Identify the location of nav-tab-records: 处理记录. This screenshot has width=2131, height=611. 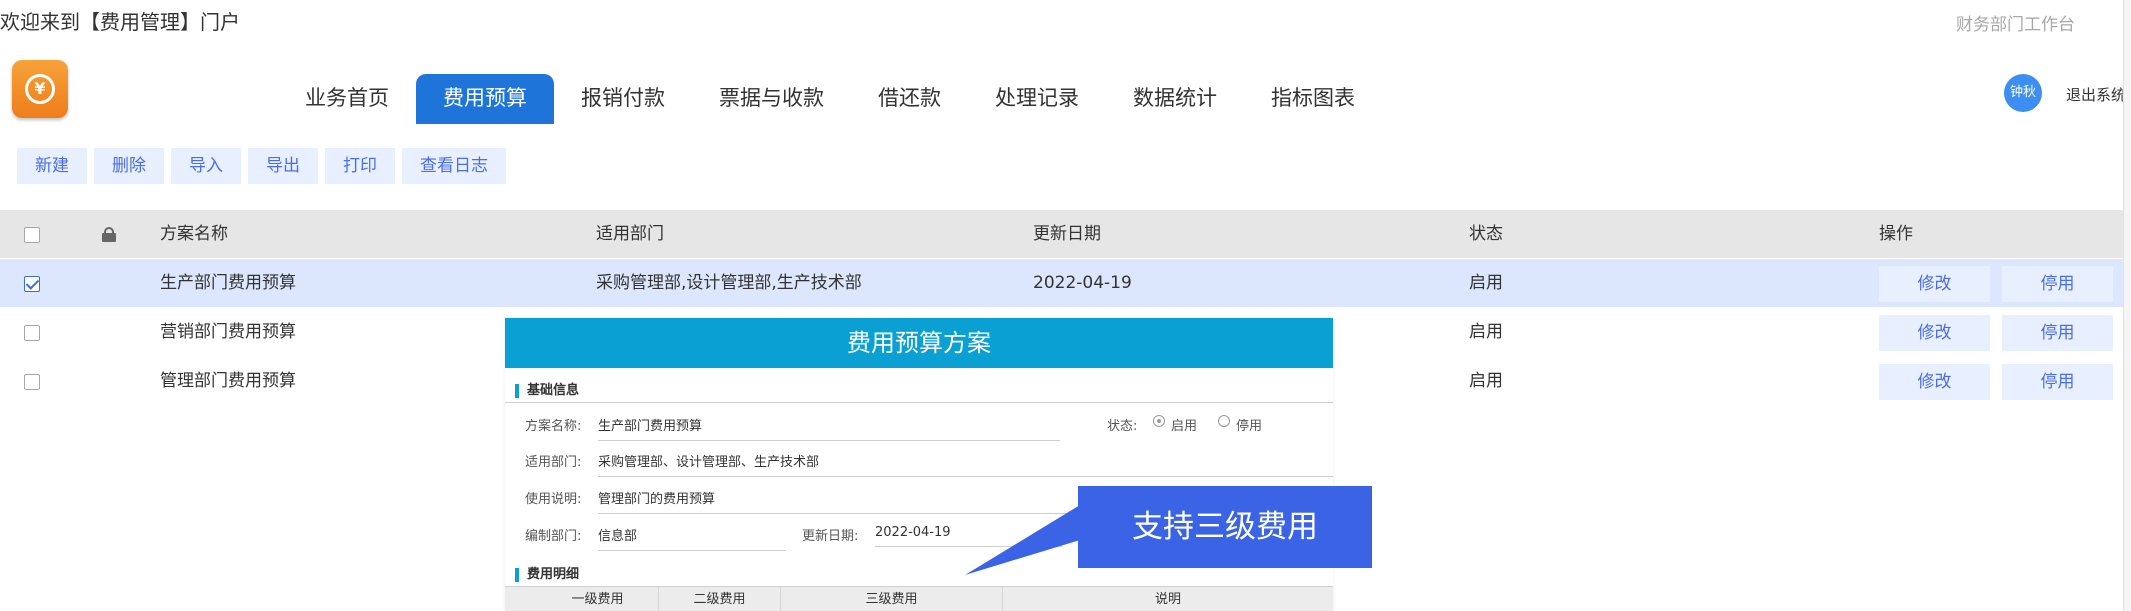
(1037, 99).